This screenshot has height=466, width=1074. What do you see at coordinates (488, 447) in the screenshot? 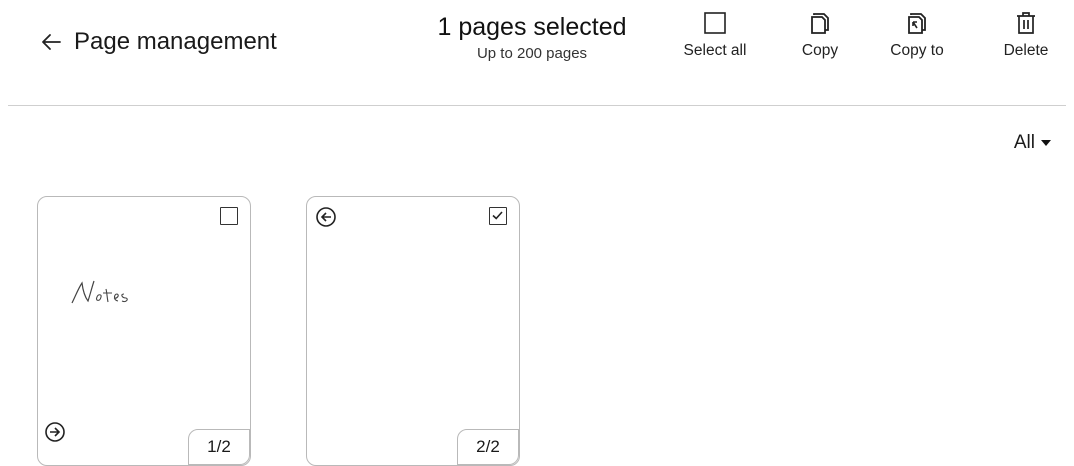
I see `page-number-badge: 2/2` at bounding box center [488, 447].